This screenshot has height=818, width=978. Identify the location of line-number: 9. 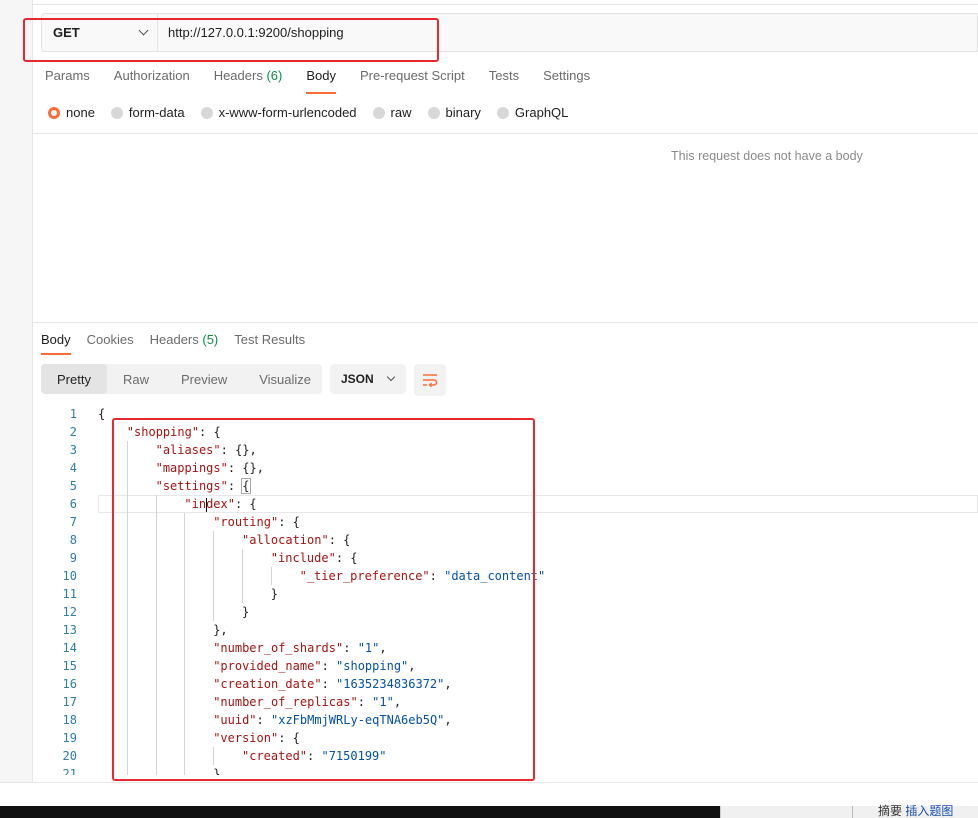
(73, 558).